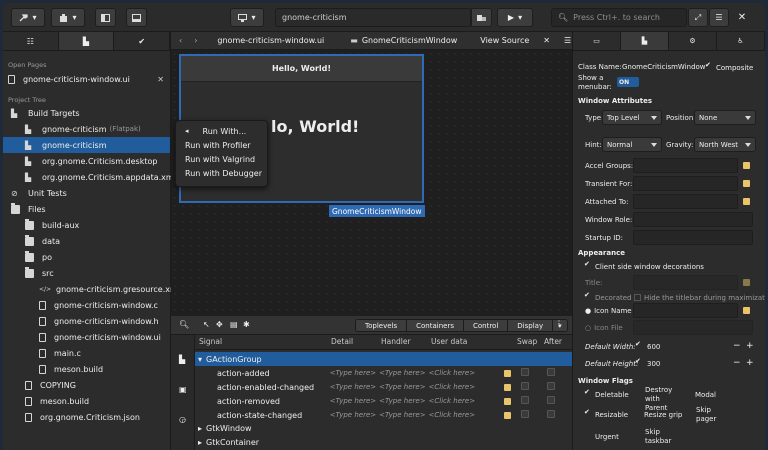  I want to click on editor-menu-icon: ☰, so click(567, 40).